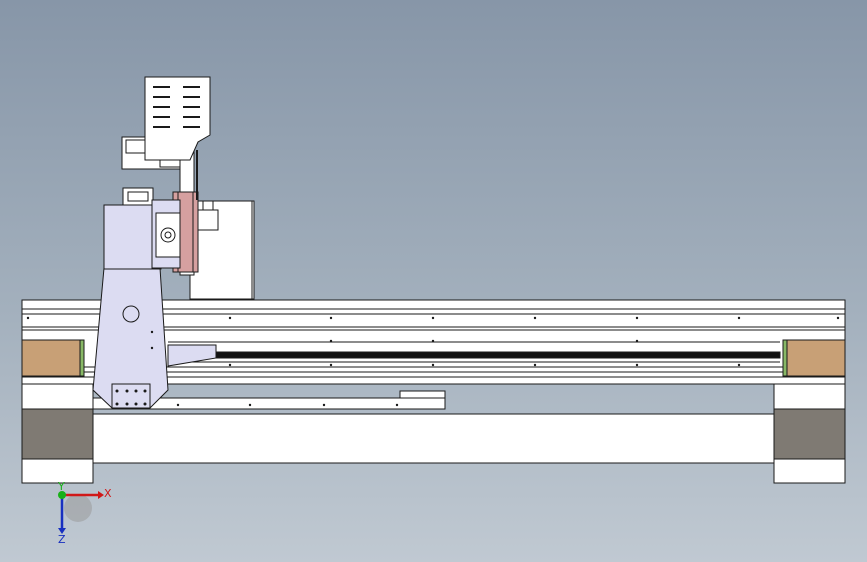 This screenshot has width=867, height=562. What do you see at coordinates (78, 508) in the screenshot?
I see `triad-shadow` at bounding box center [78, 508].